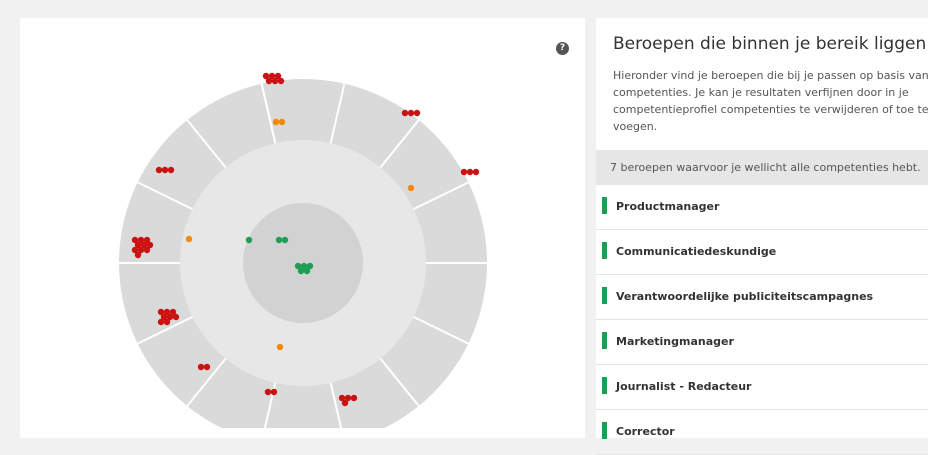 The image size is (928, 455). What do you see at coordinates (745, 296) in the screenshot?
I see `job-label: Verantwoordelijke publiciteitscampagnes` at bounding box center [745, 296].